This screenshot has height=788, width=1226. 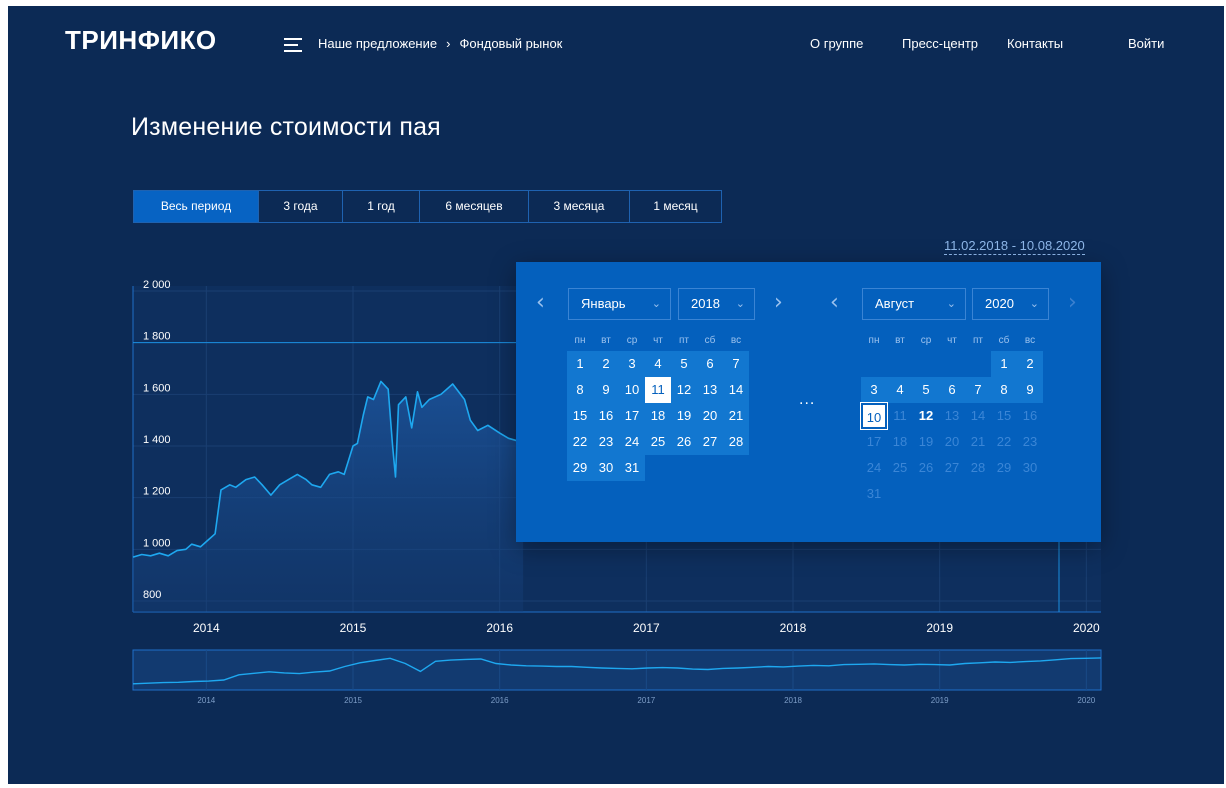 What do you see at coordinates (978, 416) in the screenshot?
I see `right-day-14: 14` at bounding box center [978, 416].